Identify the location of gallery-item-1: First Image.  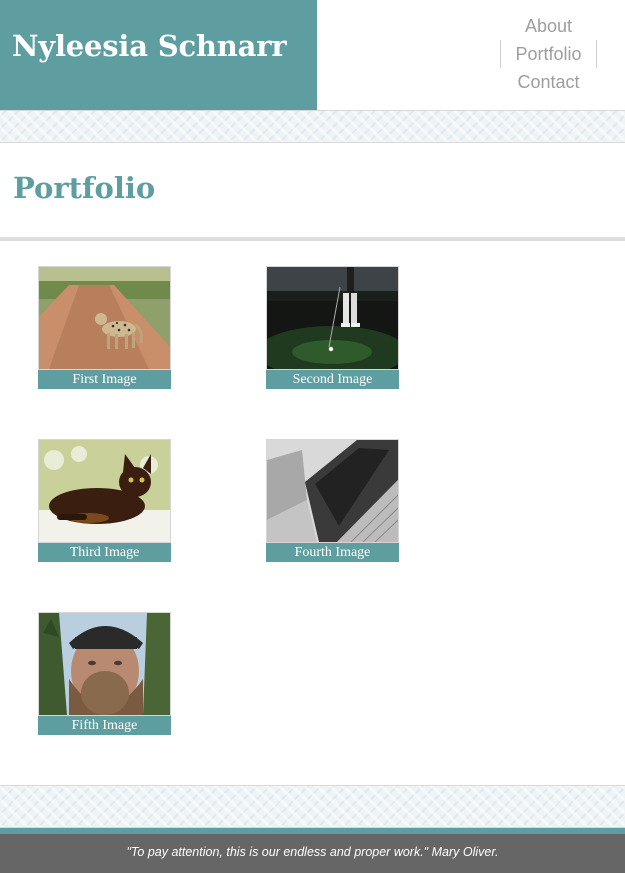
(104, 328).